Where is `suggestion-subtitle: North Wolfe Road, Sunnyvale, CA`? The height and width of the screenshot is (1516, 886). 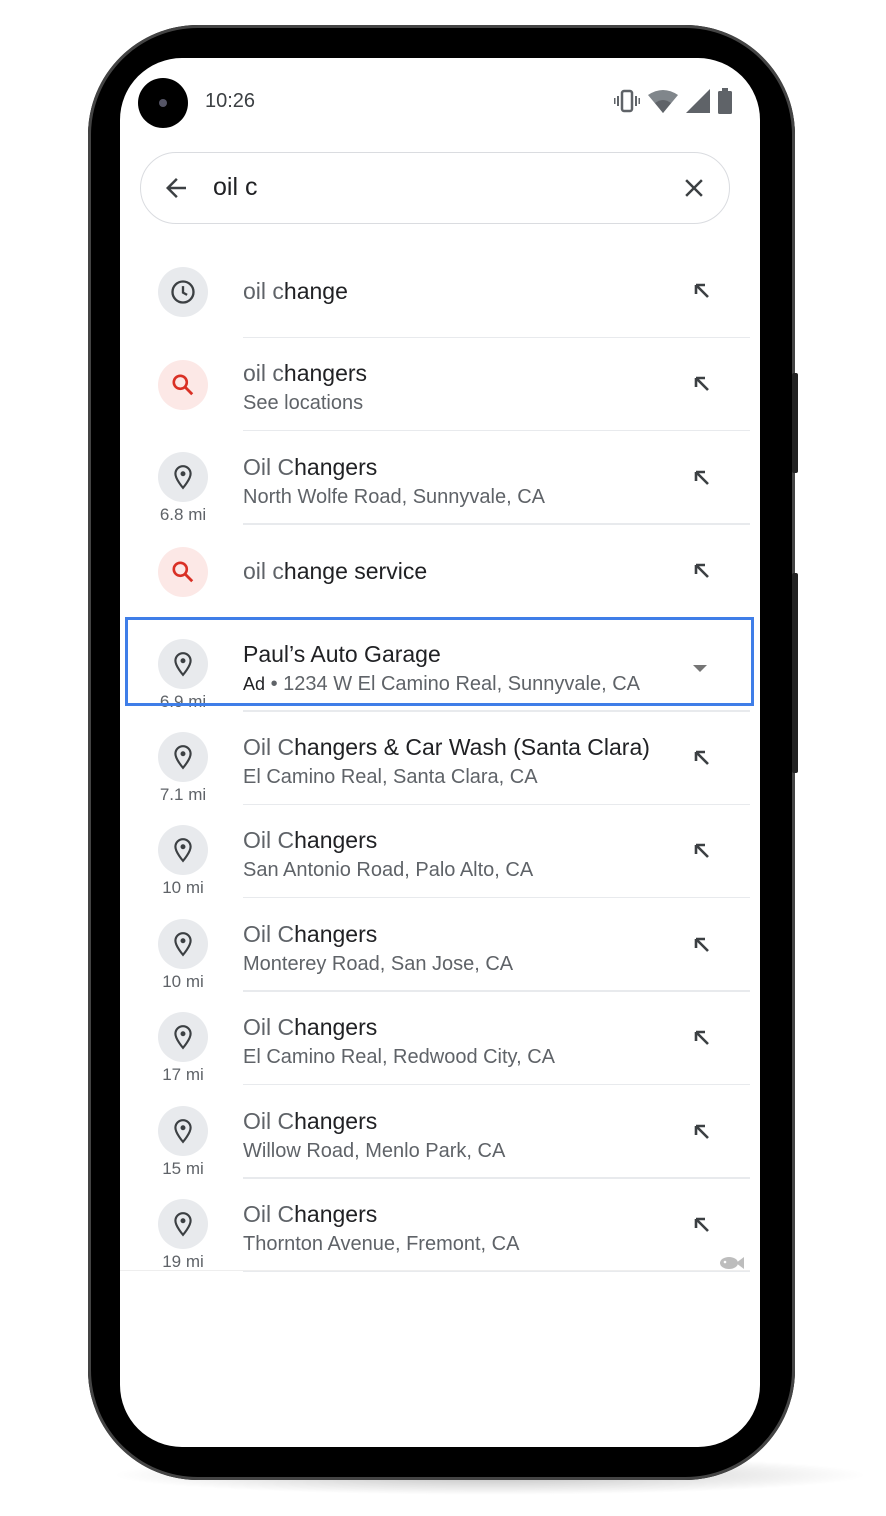 suggestion-subtitle: North Wolfe Road, Sunnyvale, CA is located at coordinates (394, 497).